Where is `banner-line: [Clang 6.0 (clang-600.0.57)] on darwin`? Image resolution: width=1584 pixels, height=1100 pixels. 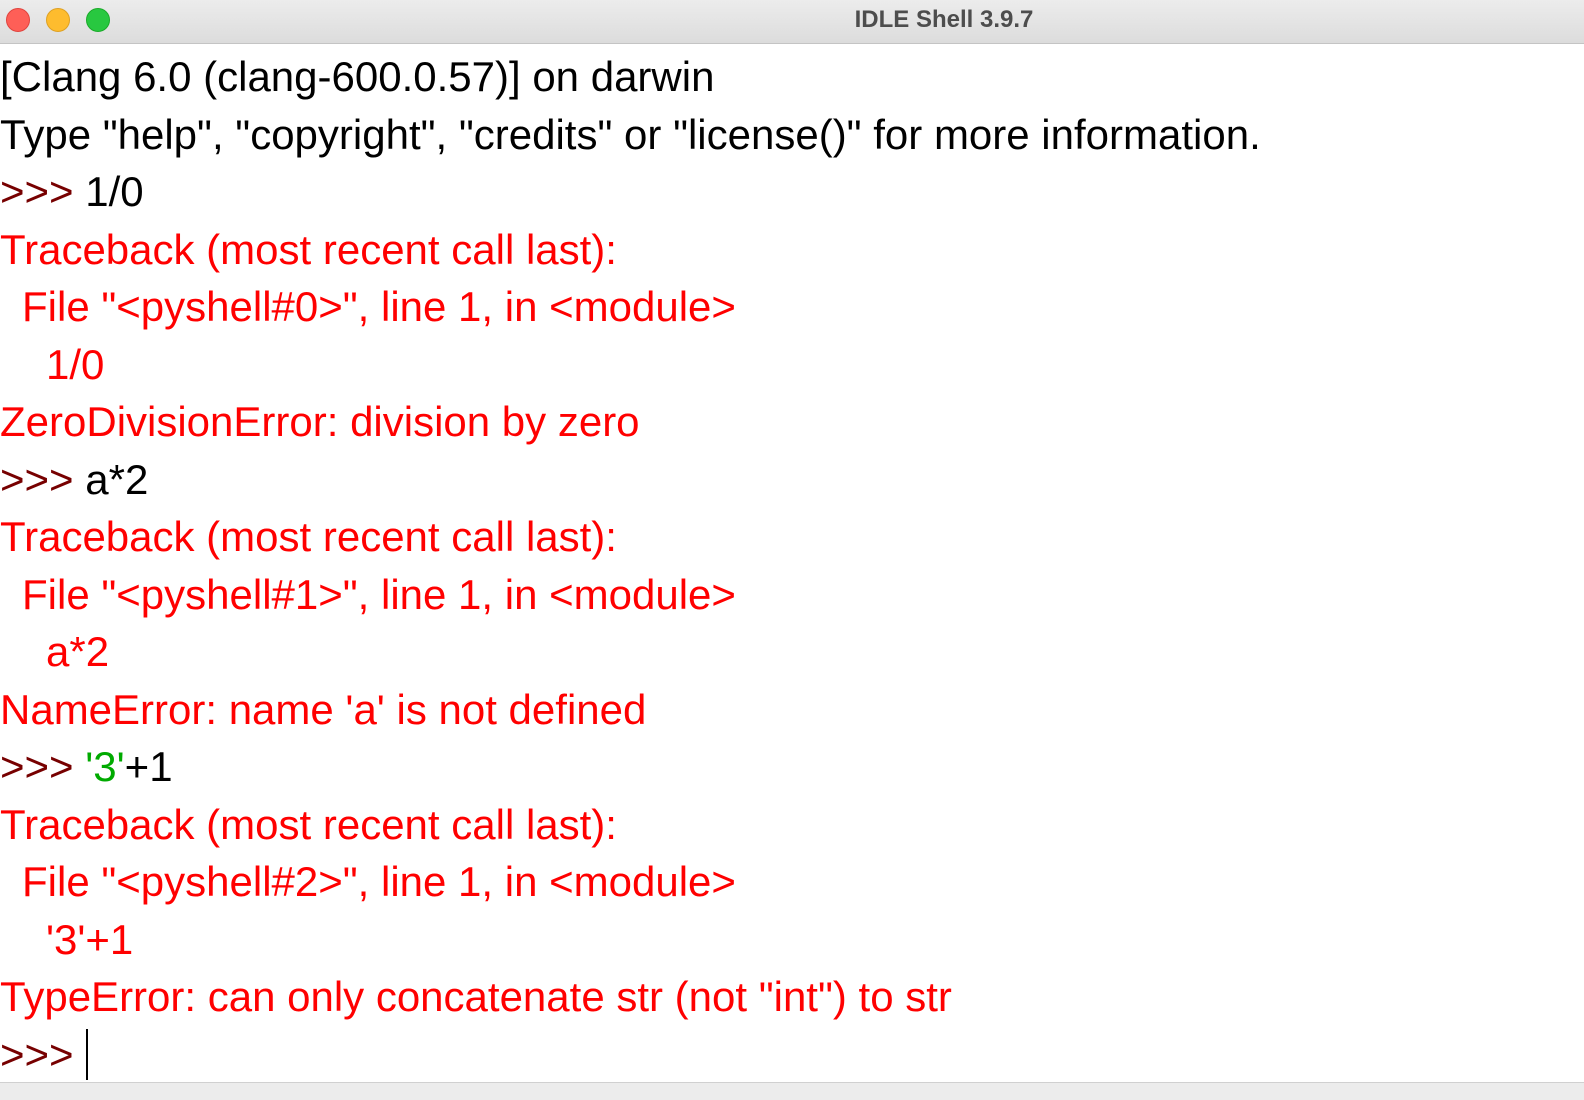 banner-line: [Clang 6.0 (clang-600.0.57)] on darwin is located at coordinates (357, 76).